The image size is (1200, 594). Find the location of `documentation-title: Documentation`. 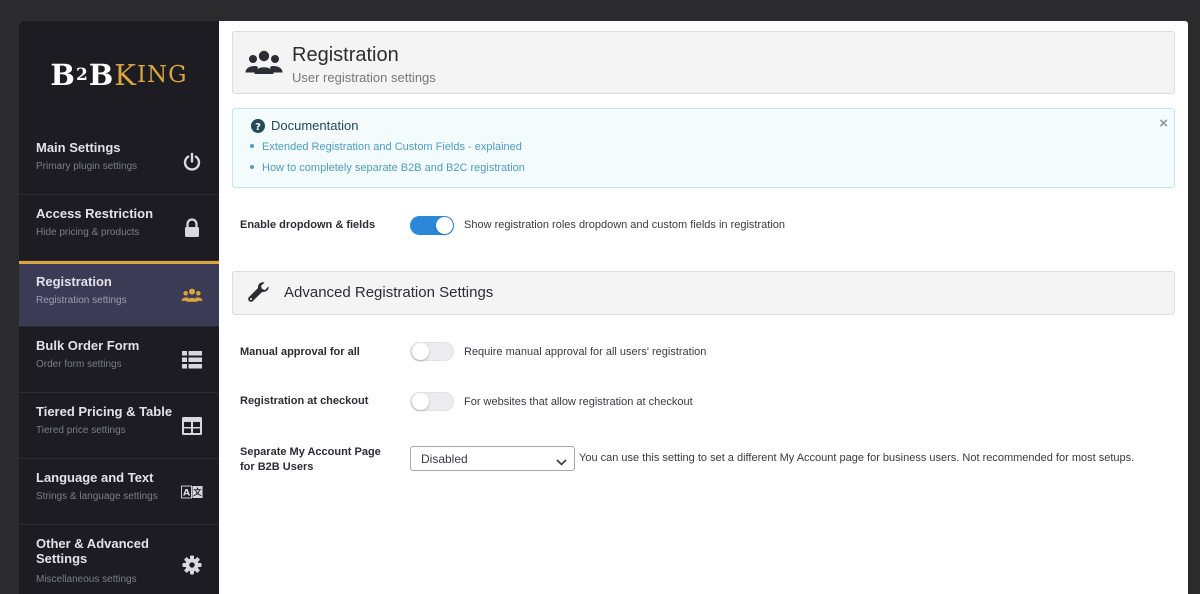

documentation-title: Documentation is located at coordinates (315, 125).